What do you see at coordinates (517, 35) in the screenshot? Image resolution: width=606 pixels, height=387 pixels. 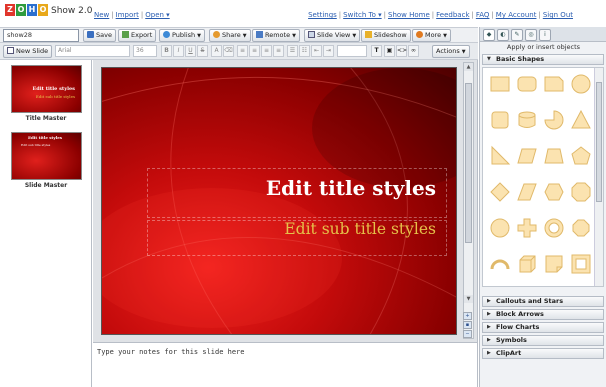 I see `animation-tab-icon: ✎` at bounding box center [517, 35].